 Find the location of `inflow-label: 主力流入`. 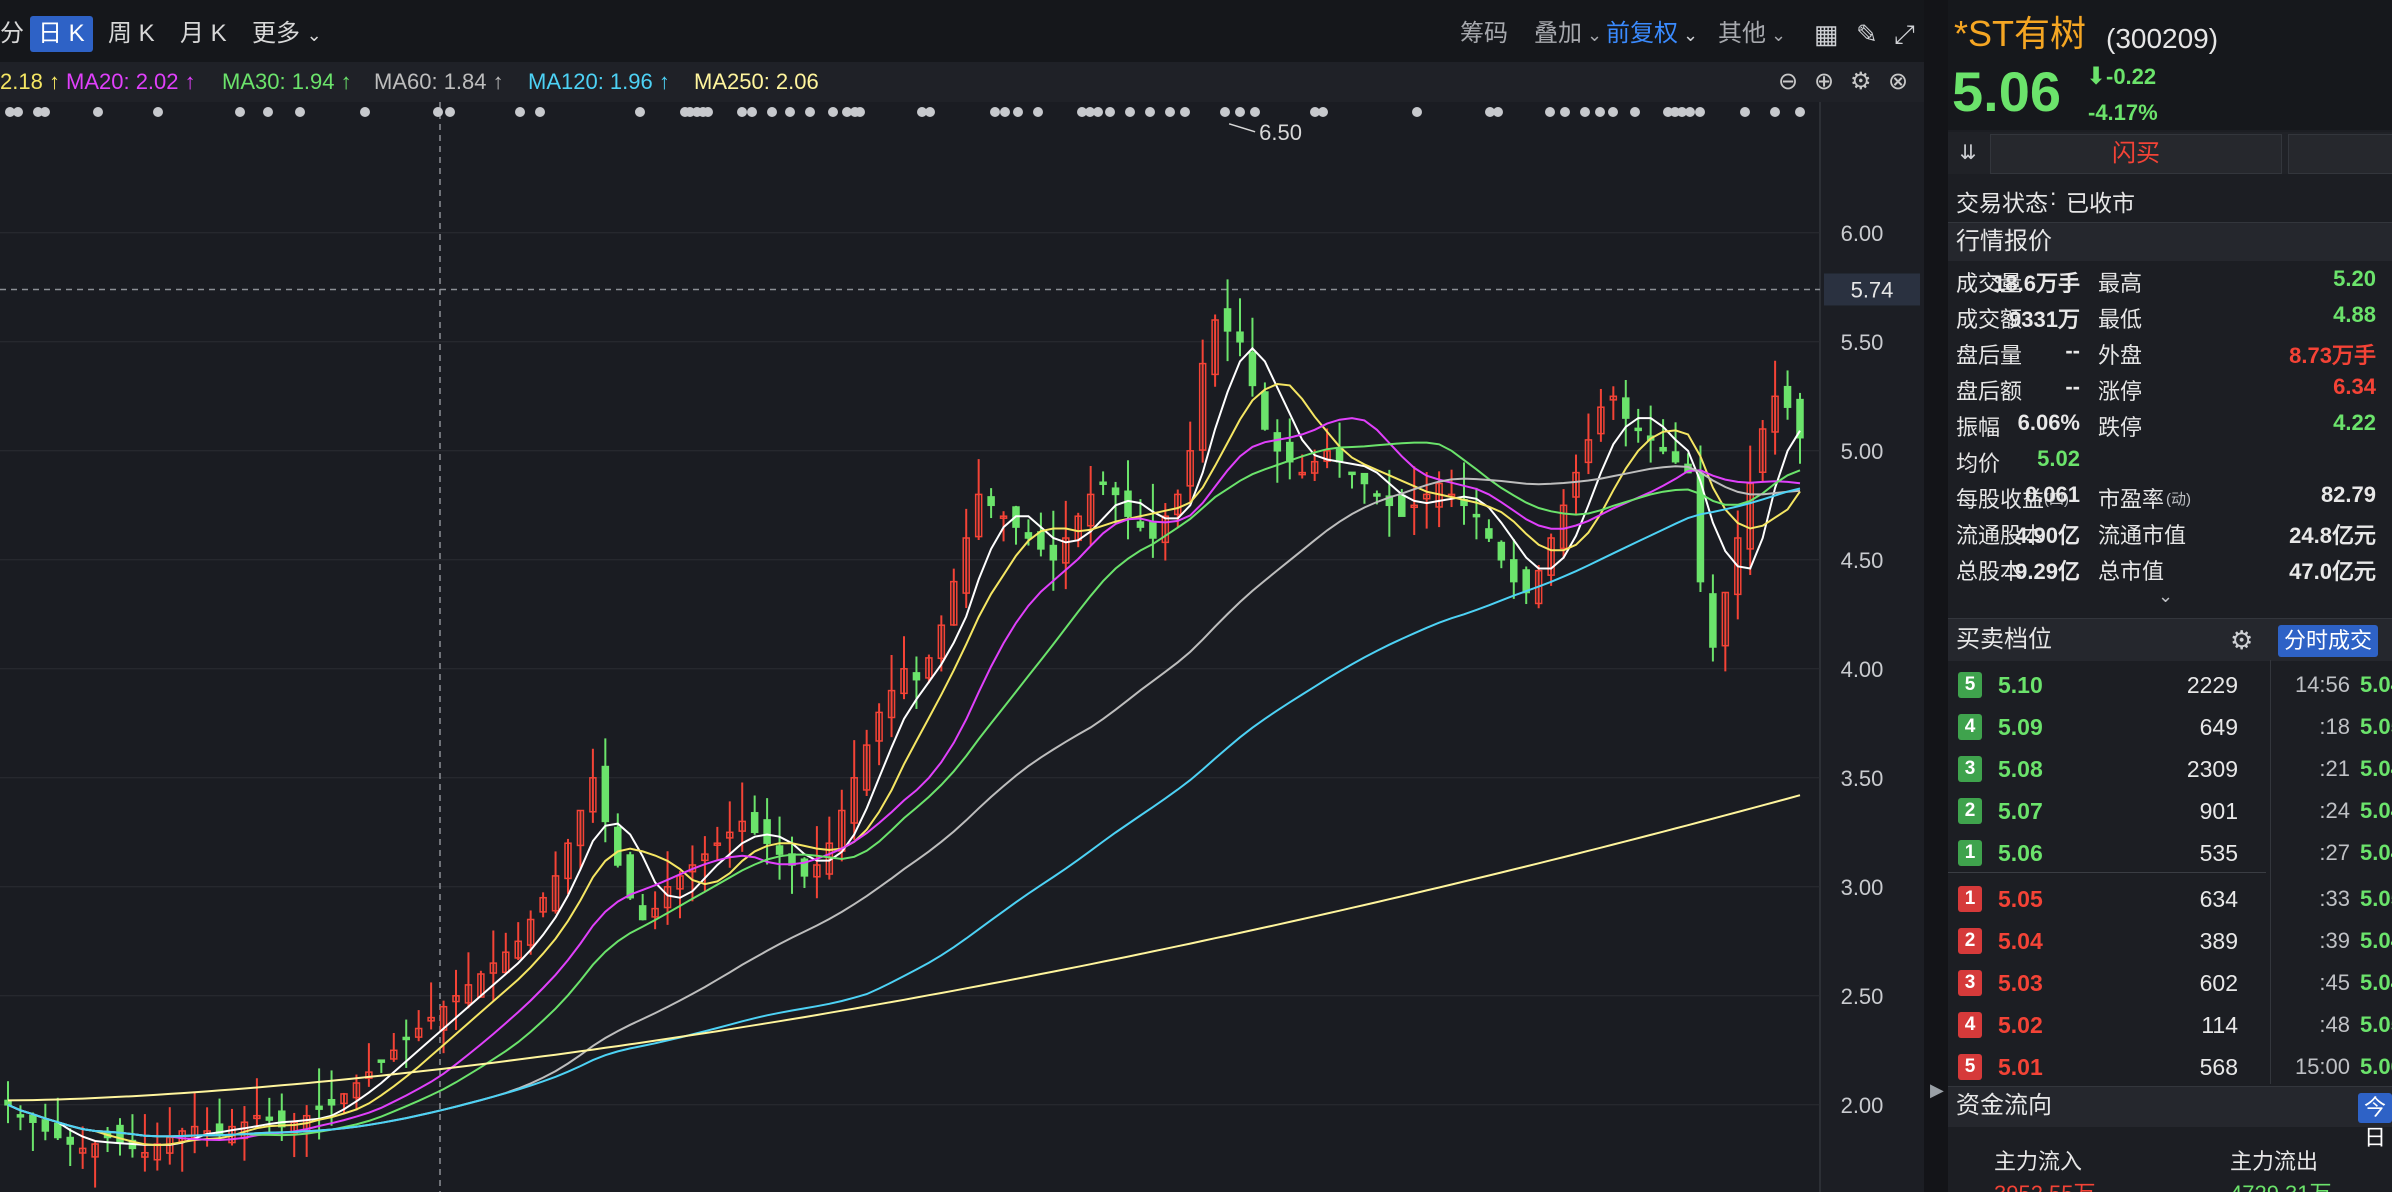

inflow-label: 主力流入 is located at coordinates (2038, 1161).